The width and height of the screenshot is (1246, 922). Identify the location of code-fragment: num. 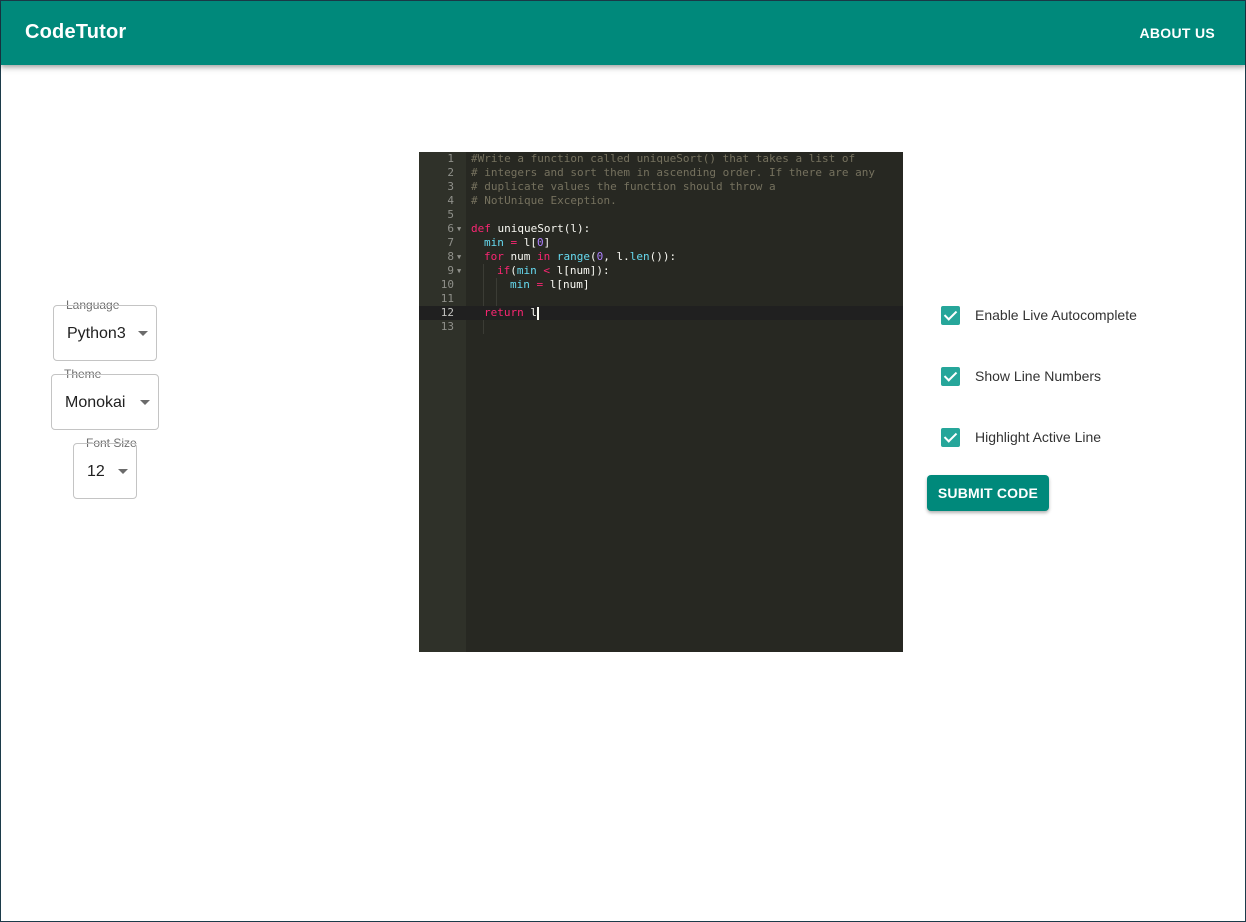
(520, 256).